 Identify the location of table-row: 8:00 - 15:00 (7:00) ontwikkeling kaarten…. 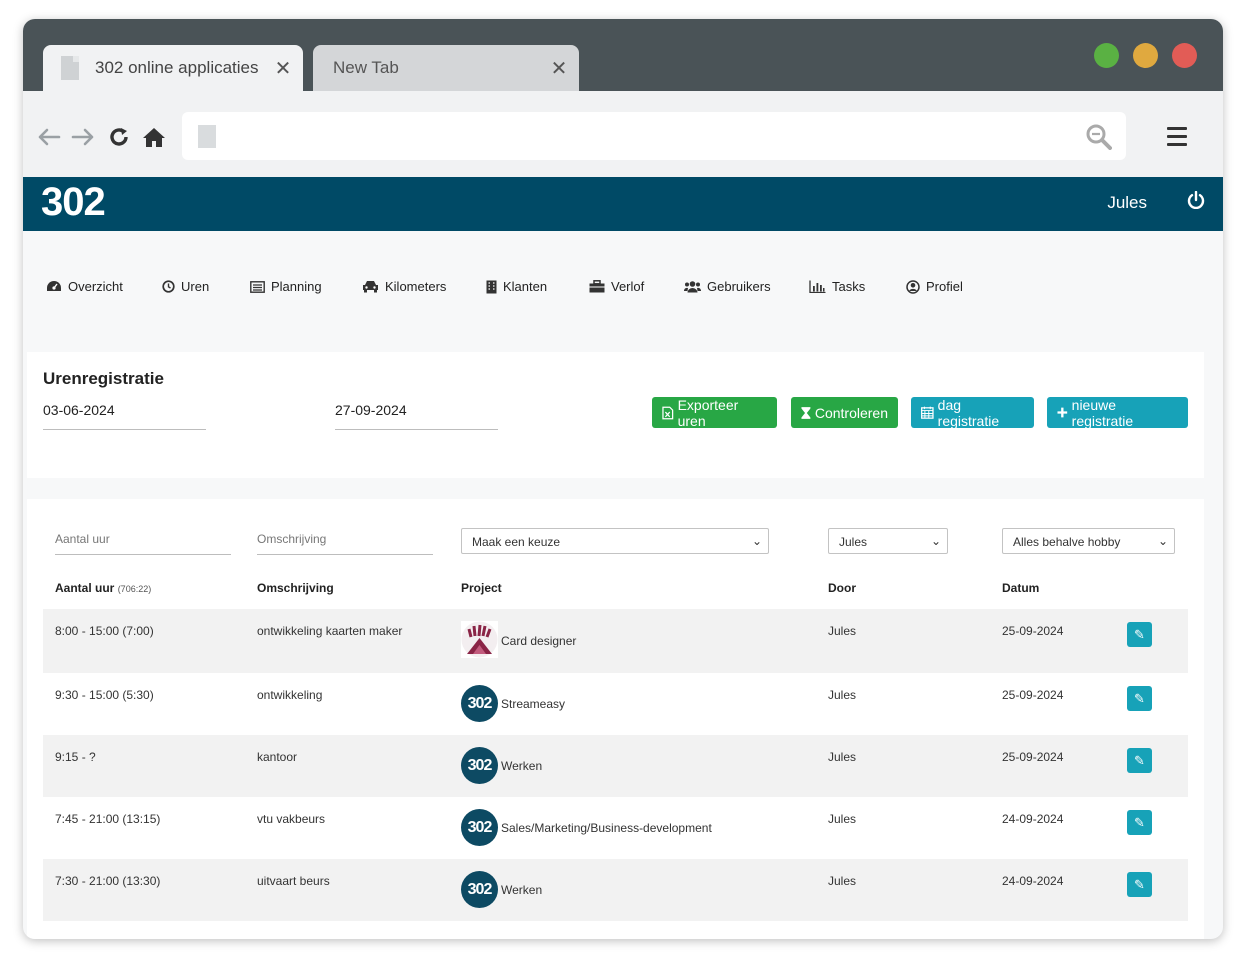
(615, 641).